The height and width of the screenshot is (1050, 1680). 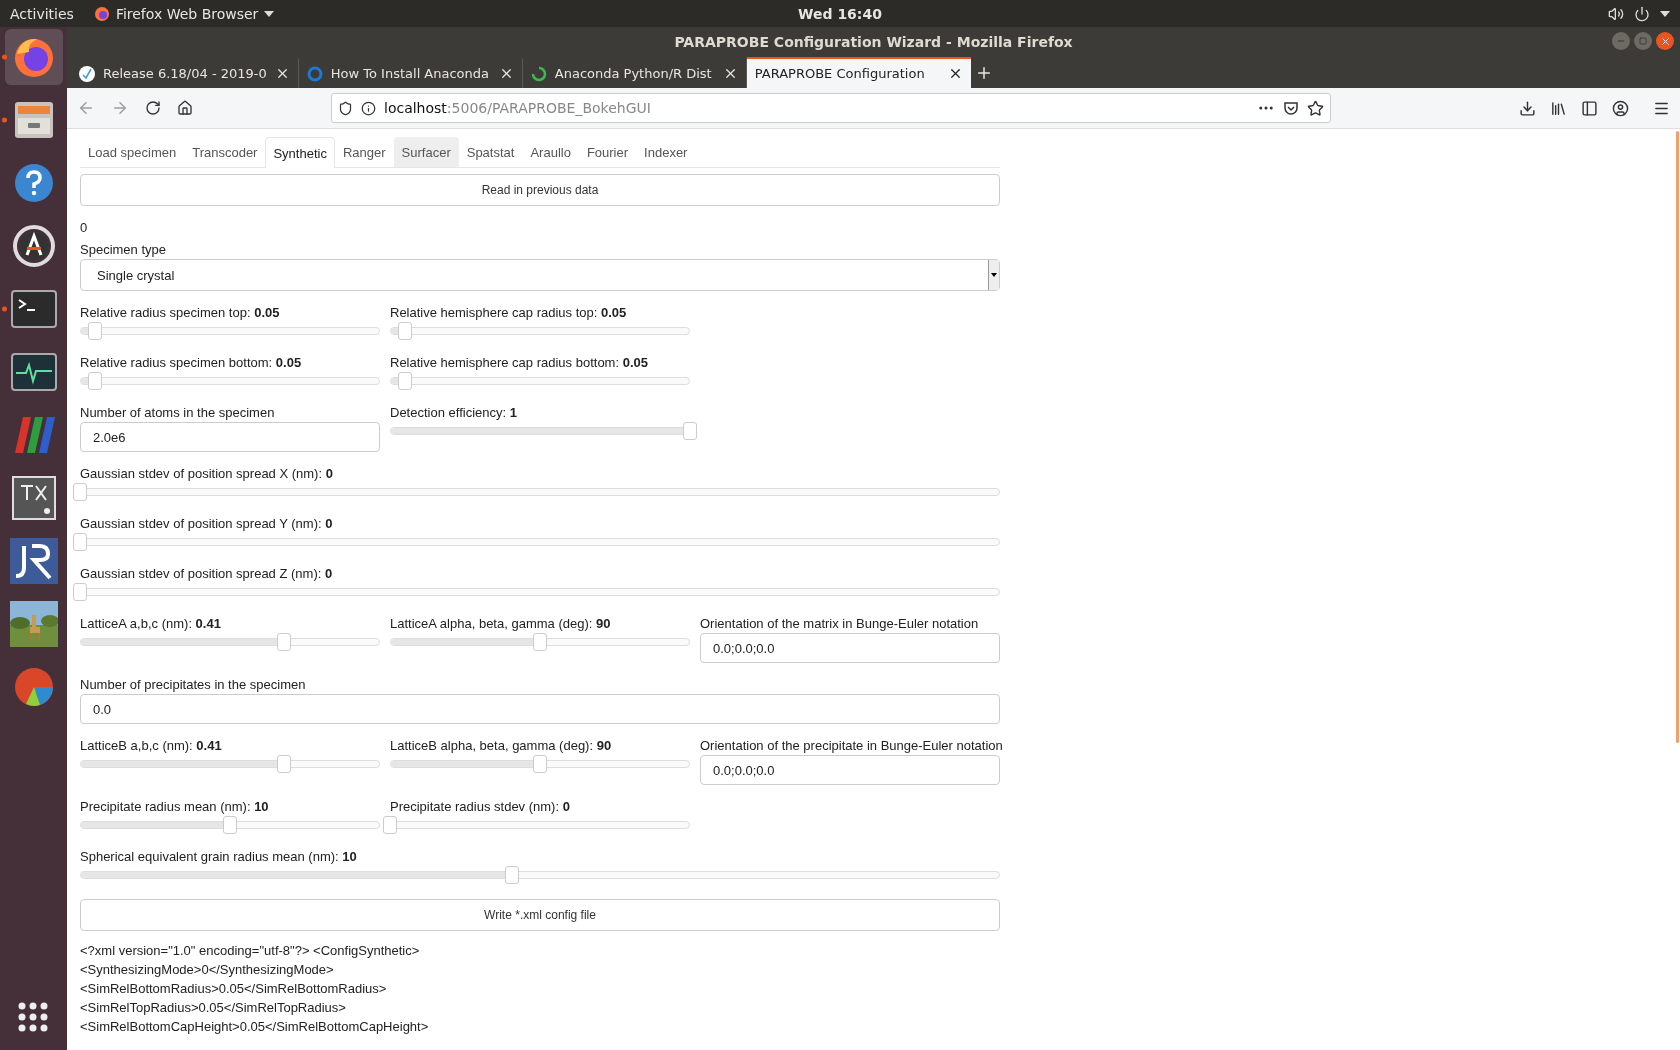 What do you see at coordinates (607, 152) in the screenshot?
I see `app-tab: Fourier` at bounding box center [607, 152].